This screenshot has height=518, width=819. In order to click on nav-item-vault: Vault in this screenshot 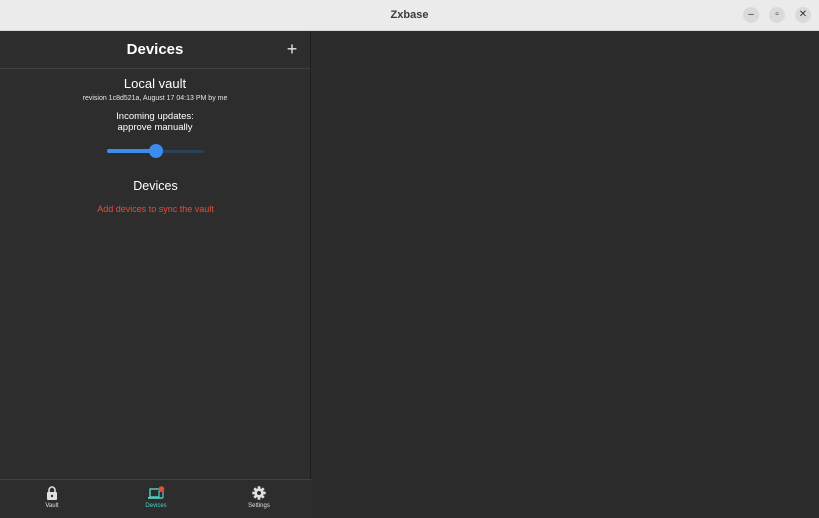, I will do `click(52, 497)`.